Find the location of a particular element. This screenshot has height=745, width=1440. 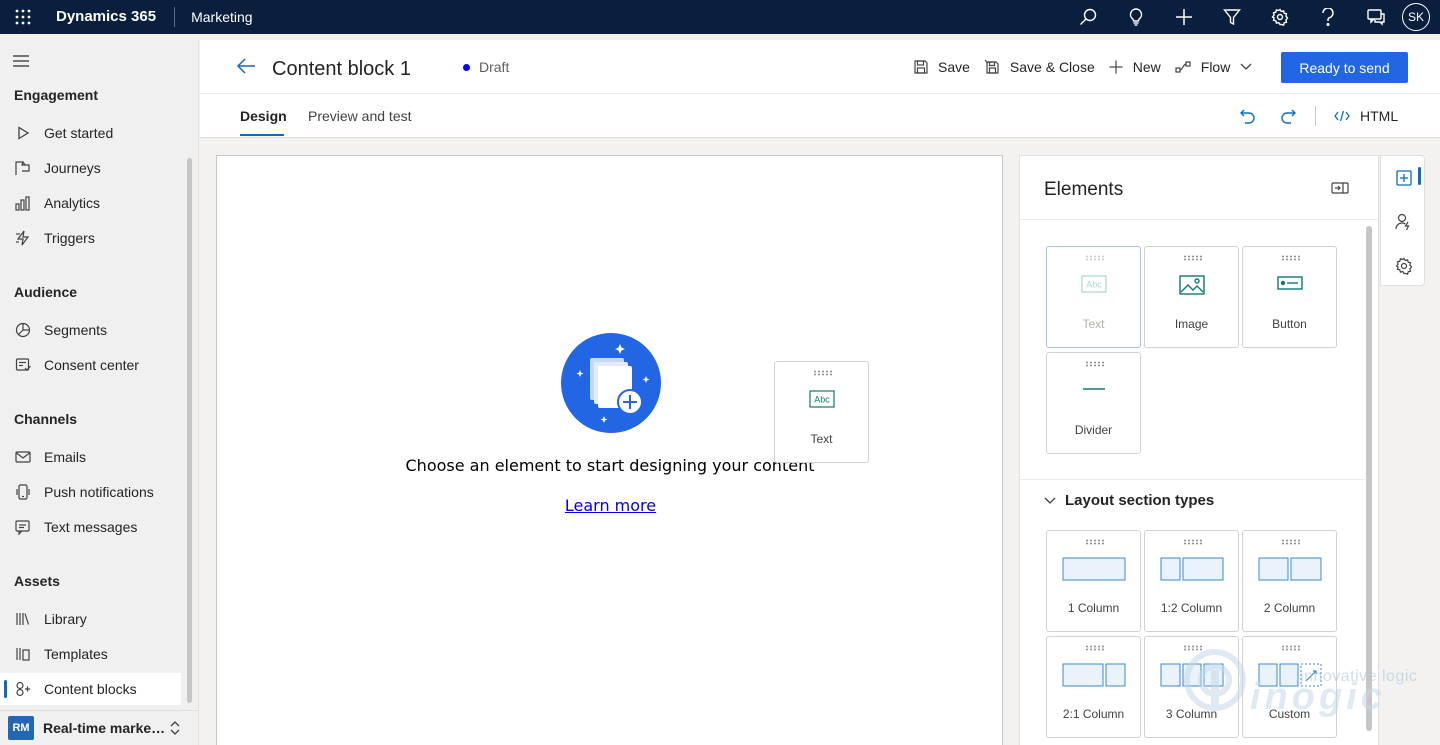

gear-icon is located at coordinates (1280, 17).